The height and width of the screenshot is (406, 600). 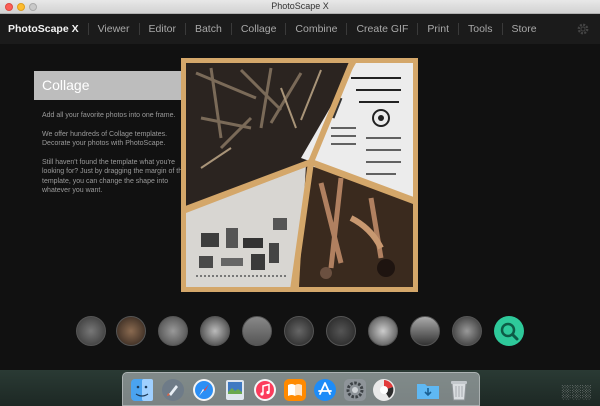 What do you see at coordinates (173, 390) in the screenshot?
I see `launchpad-icon` at bounding box center [173, 390].